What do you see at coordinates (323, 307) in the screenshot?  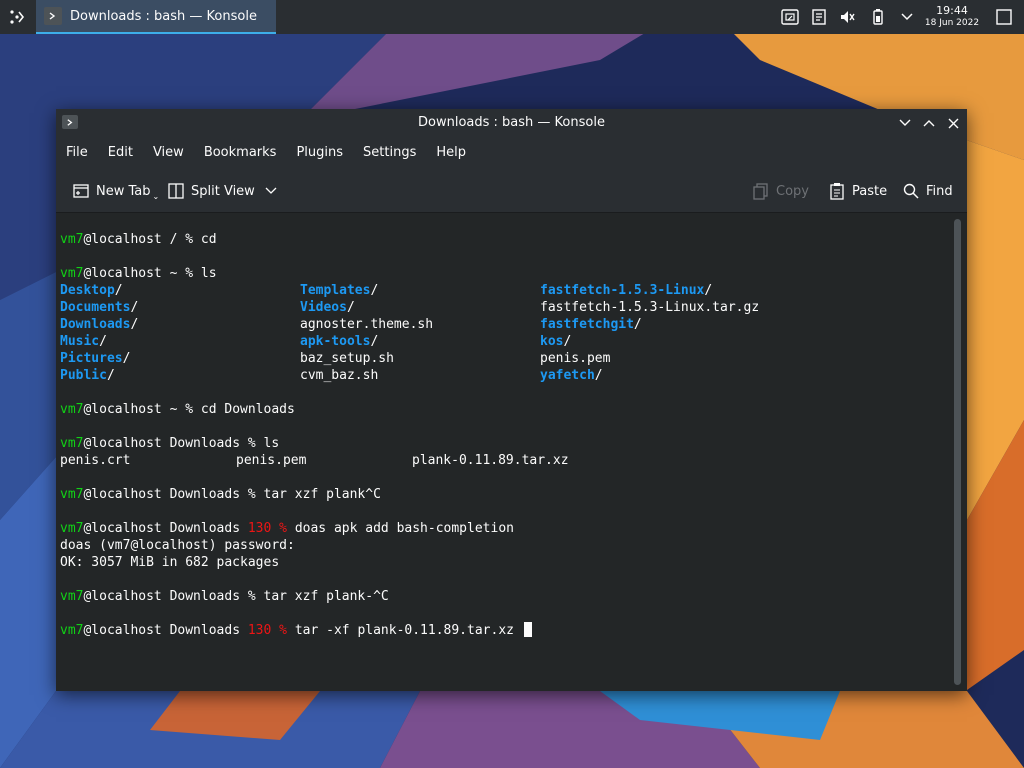 I see `dir-entry: Videos` at bounding box center [323, 307].